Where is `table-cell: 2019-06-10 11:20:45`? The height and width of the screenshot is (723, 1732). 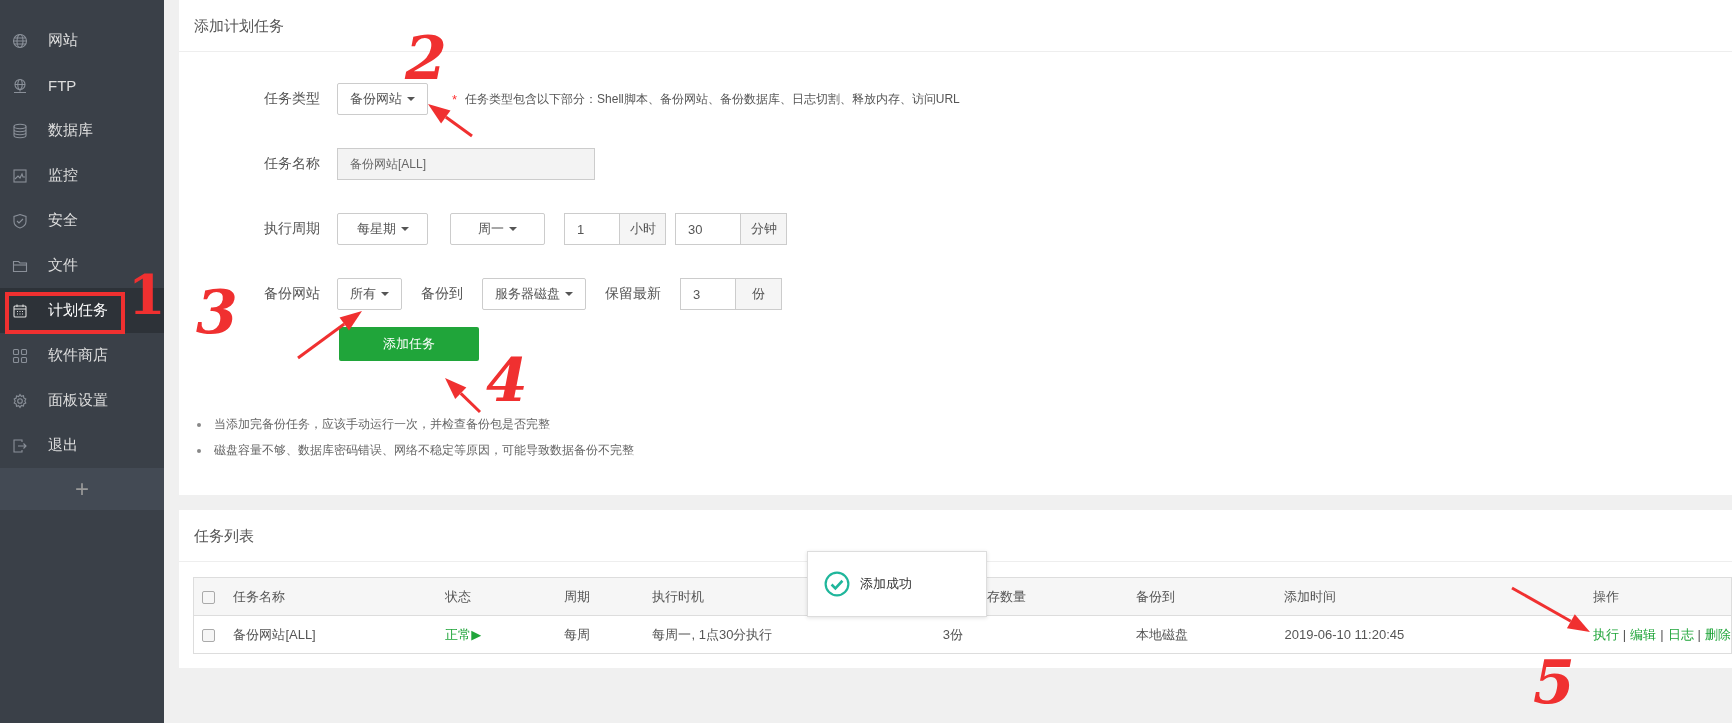 table-cell: 2019-06-10 11:20:45 is located at coordinates (1344, 634).